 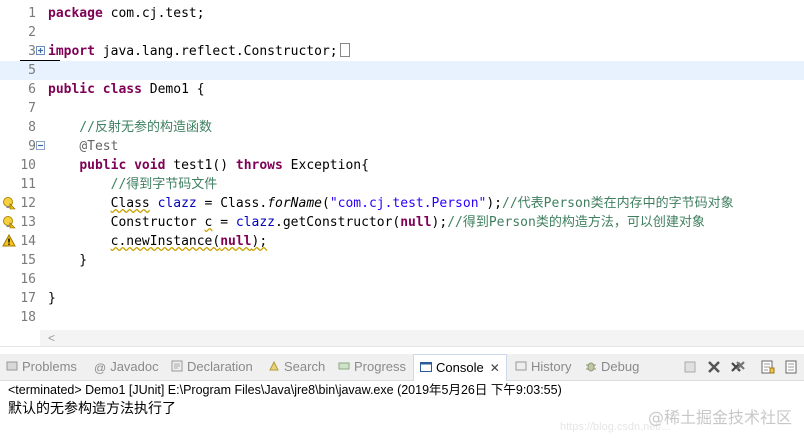 I want to click on remove-launch-icon, so click(x=714, y=367).